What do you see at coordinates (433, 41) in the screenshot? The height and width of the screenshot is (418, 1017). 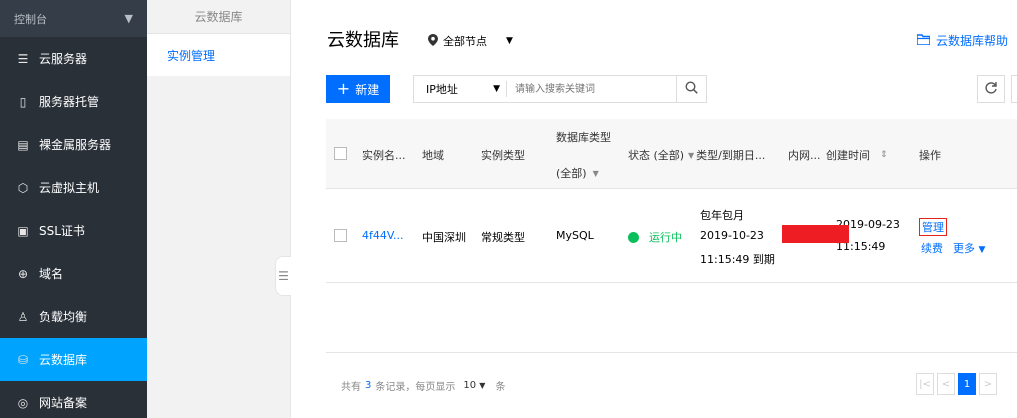 I see `location-pin-icon` at bounding box center [433, 41].